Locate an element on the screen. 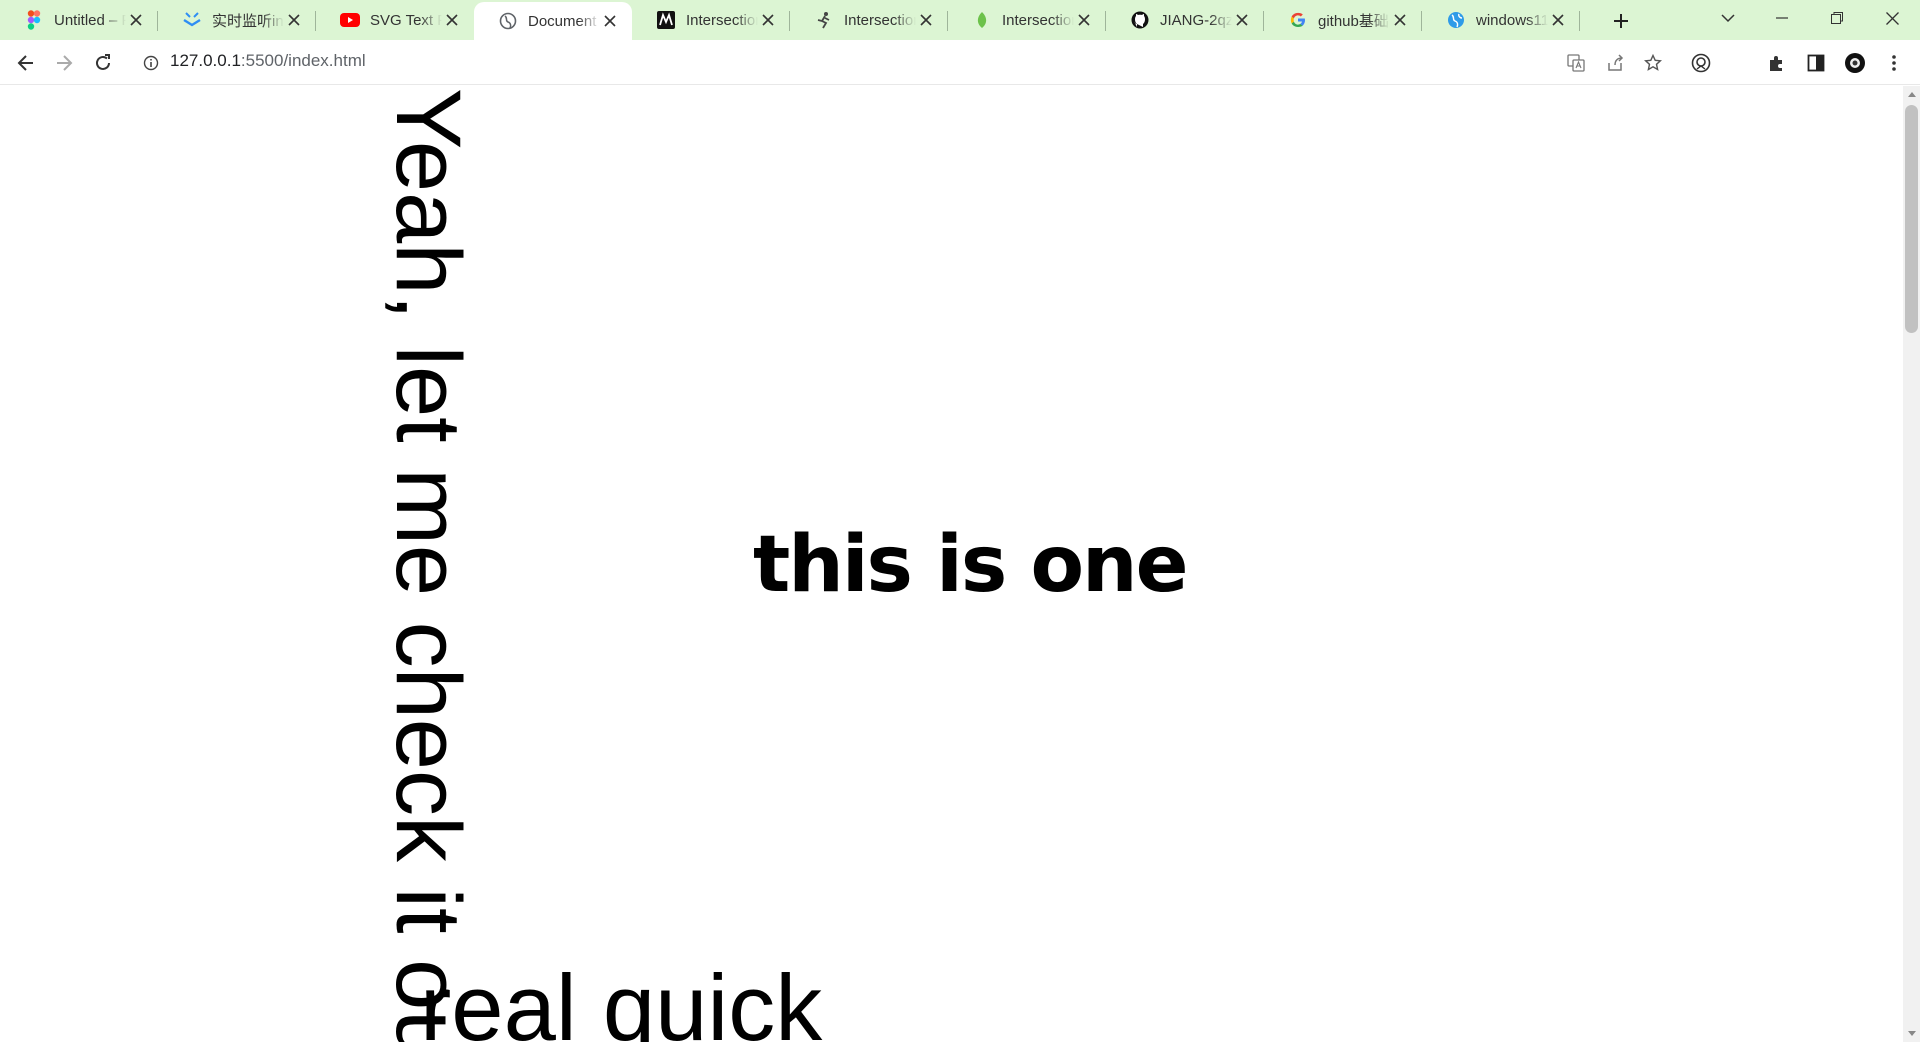 This screenshot has height=1042, width=1920. arrow-right-icon is located at coordinates (65, 63).